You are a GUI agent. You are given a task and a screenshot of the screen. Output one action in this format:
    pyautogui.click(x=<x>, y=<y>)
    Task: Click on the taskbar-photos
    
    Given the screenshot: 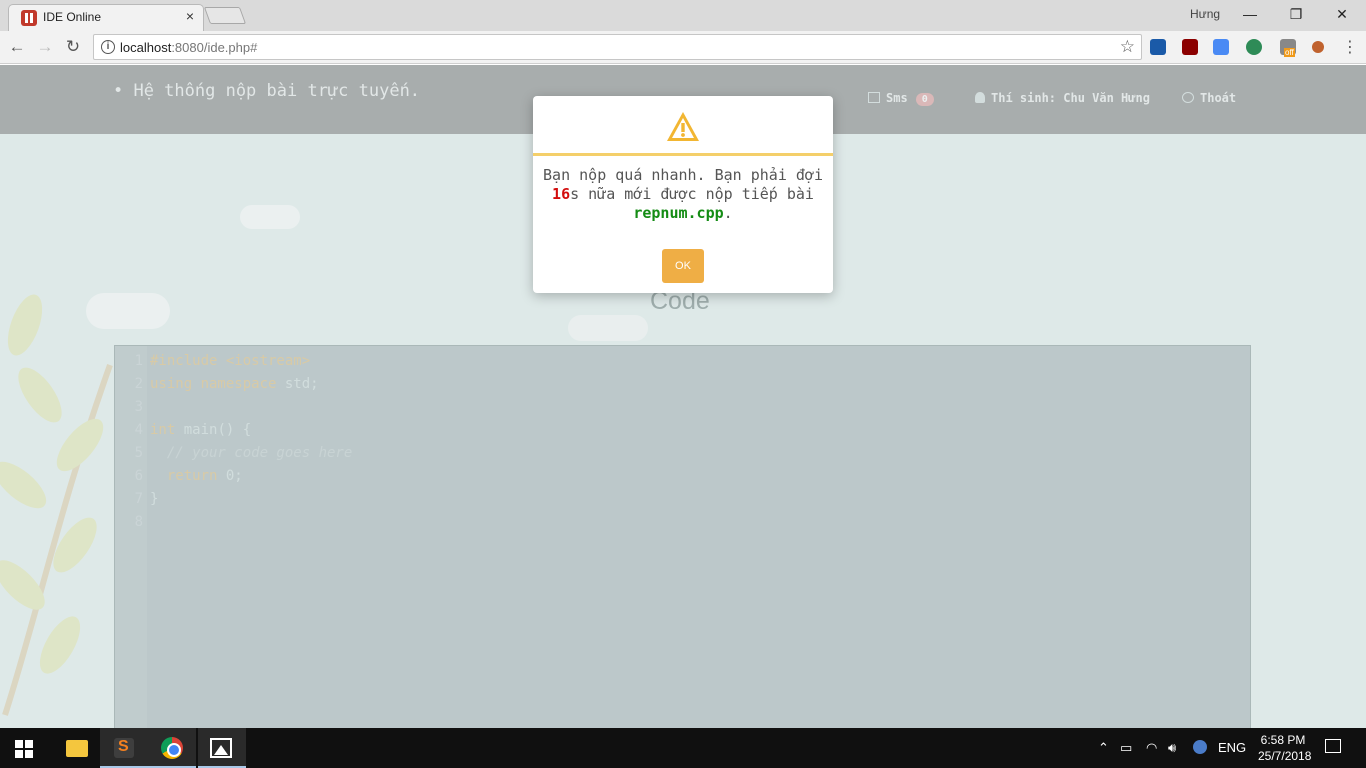 What is the action you would take?
    pyautogui.click(x=222, y=748)
    